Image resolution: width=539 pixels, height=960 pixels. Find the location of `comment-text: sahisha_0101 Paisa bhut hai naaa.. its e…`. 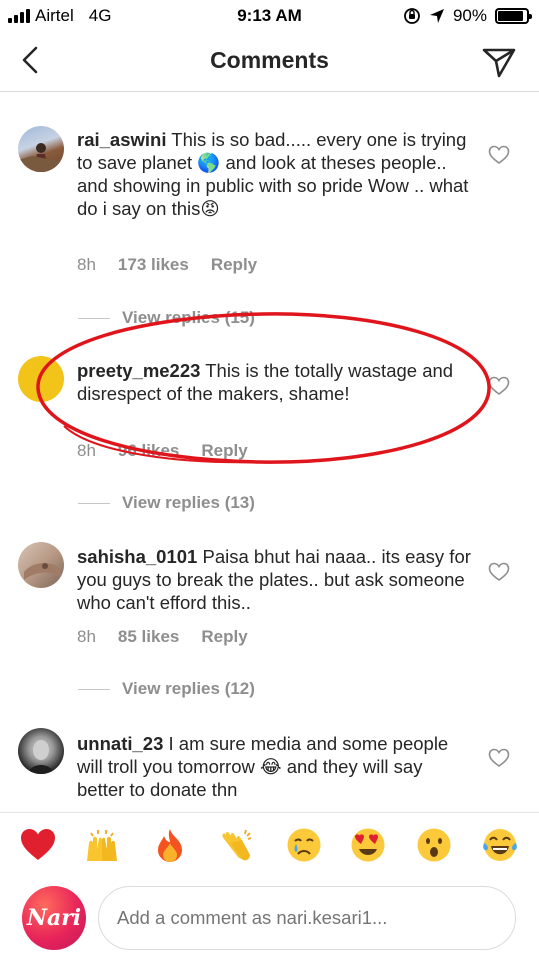

comment-text: sahisha_0101 Paisa bhut hai naaa.. its e… is located at coordinates (274, 579).